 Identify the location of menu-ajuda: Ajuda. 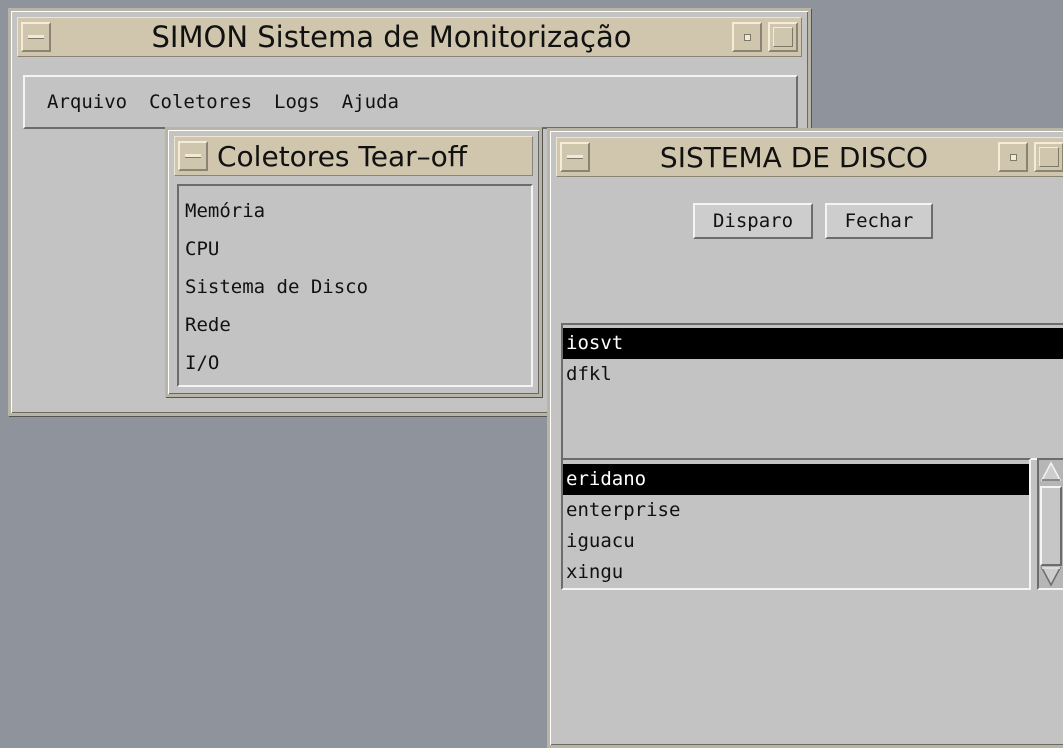
(370, 102).